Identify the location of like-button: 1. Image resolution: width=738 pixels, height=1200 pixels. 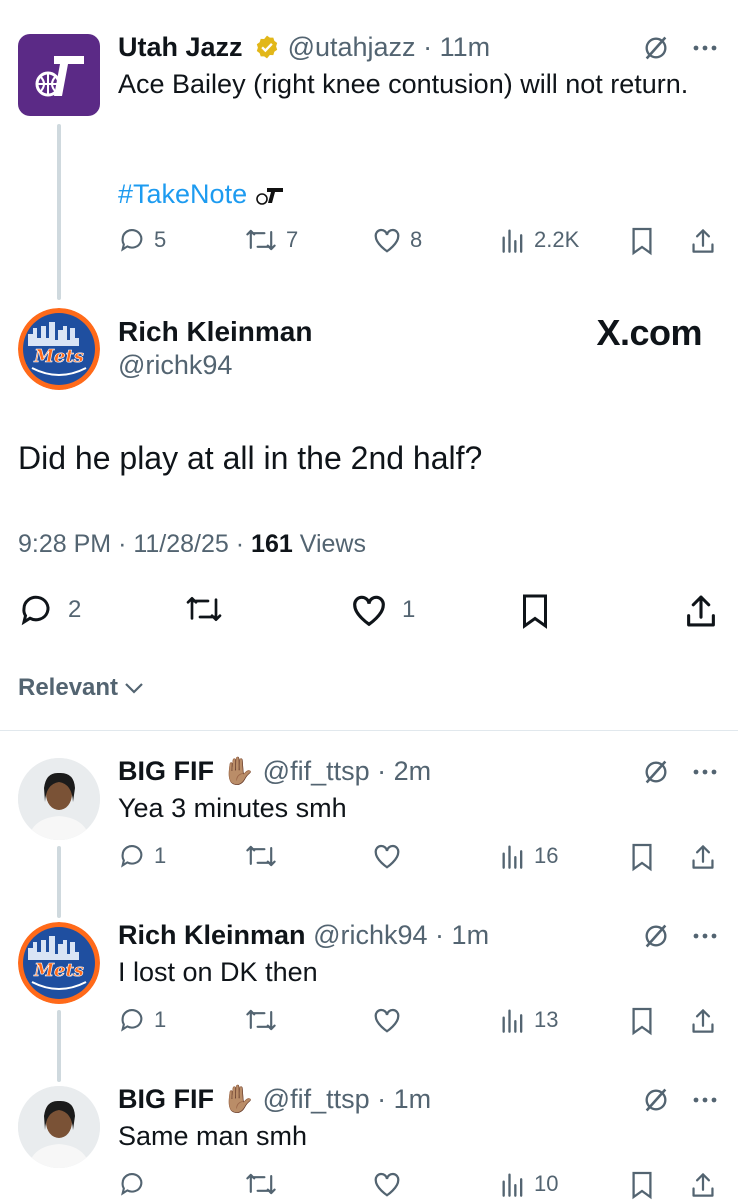
(382, 610).